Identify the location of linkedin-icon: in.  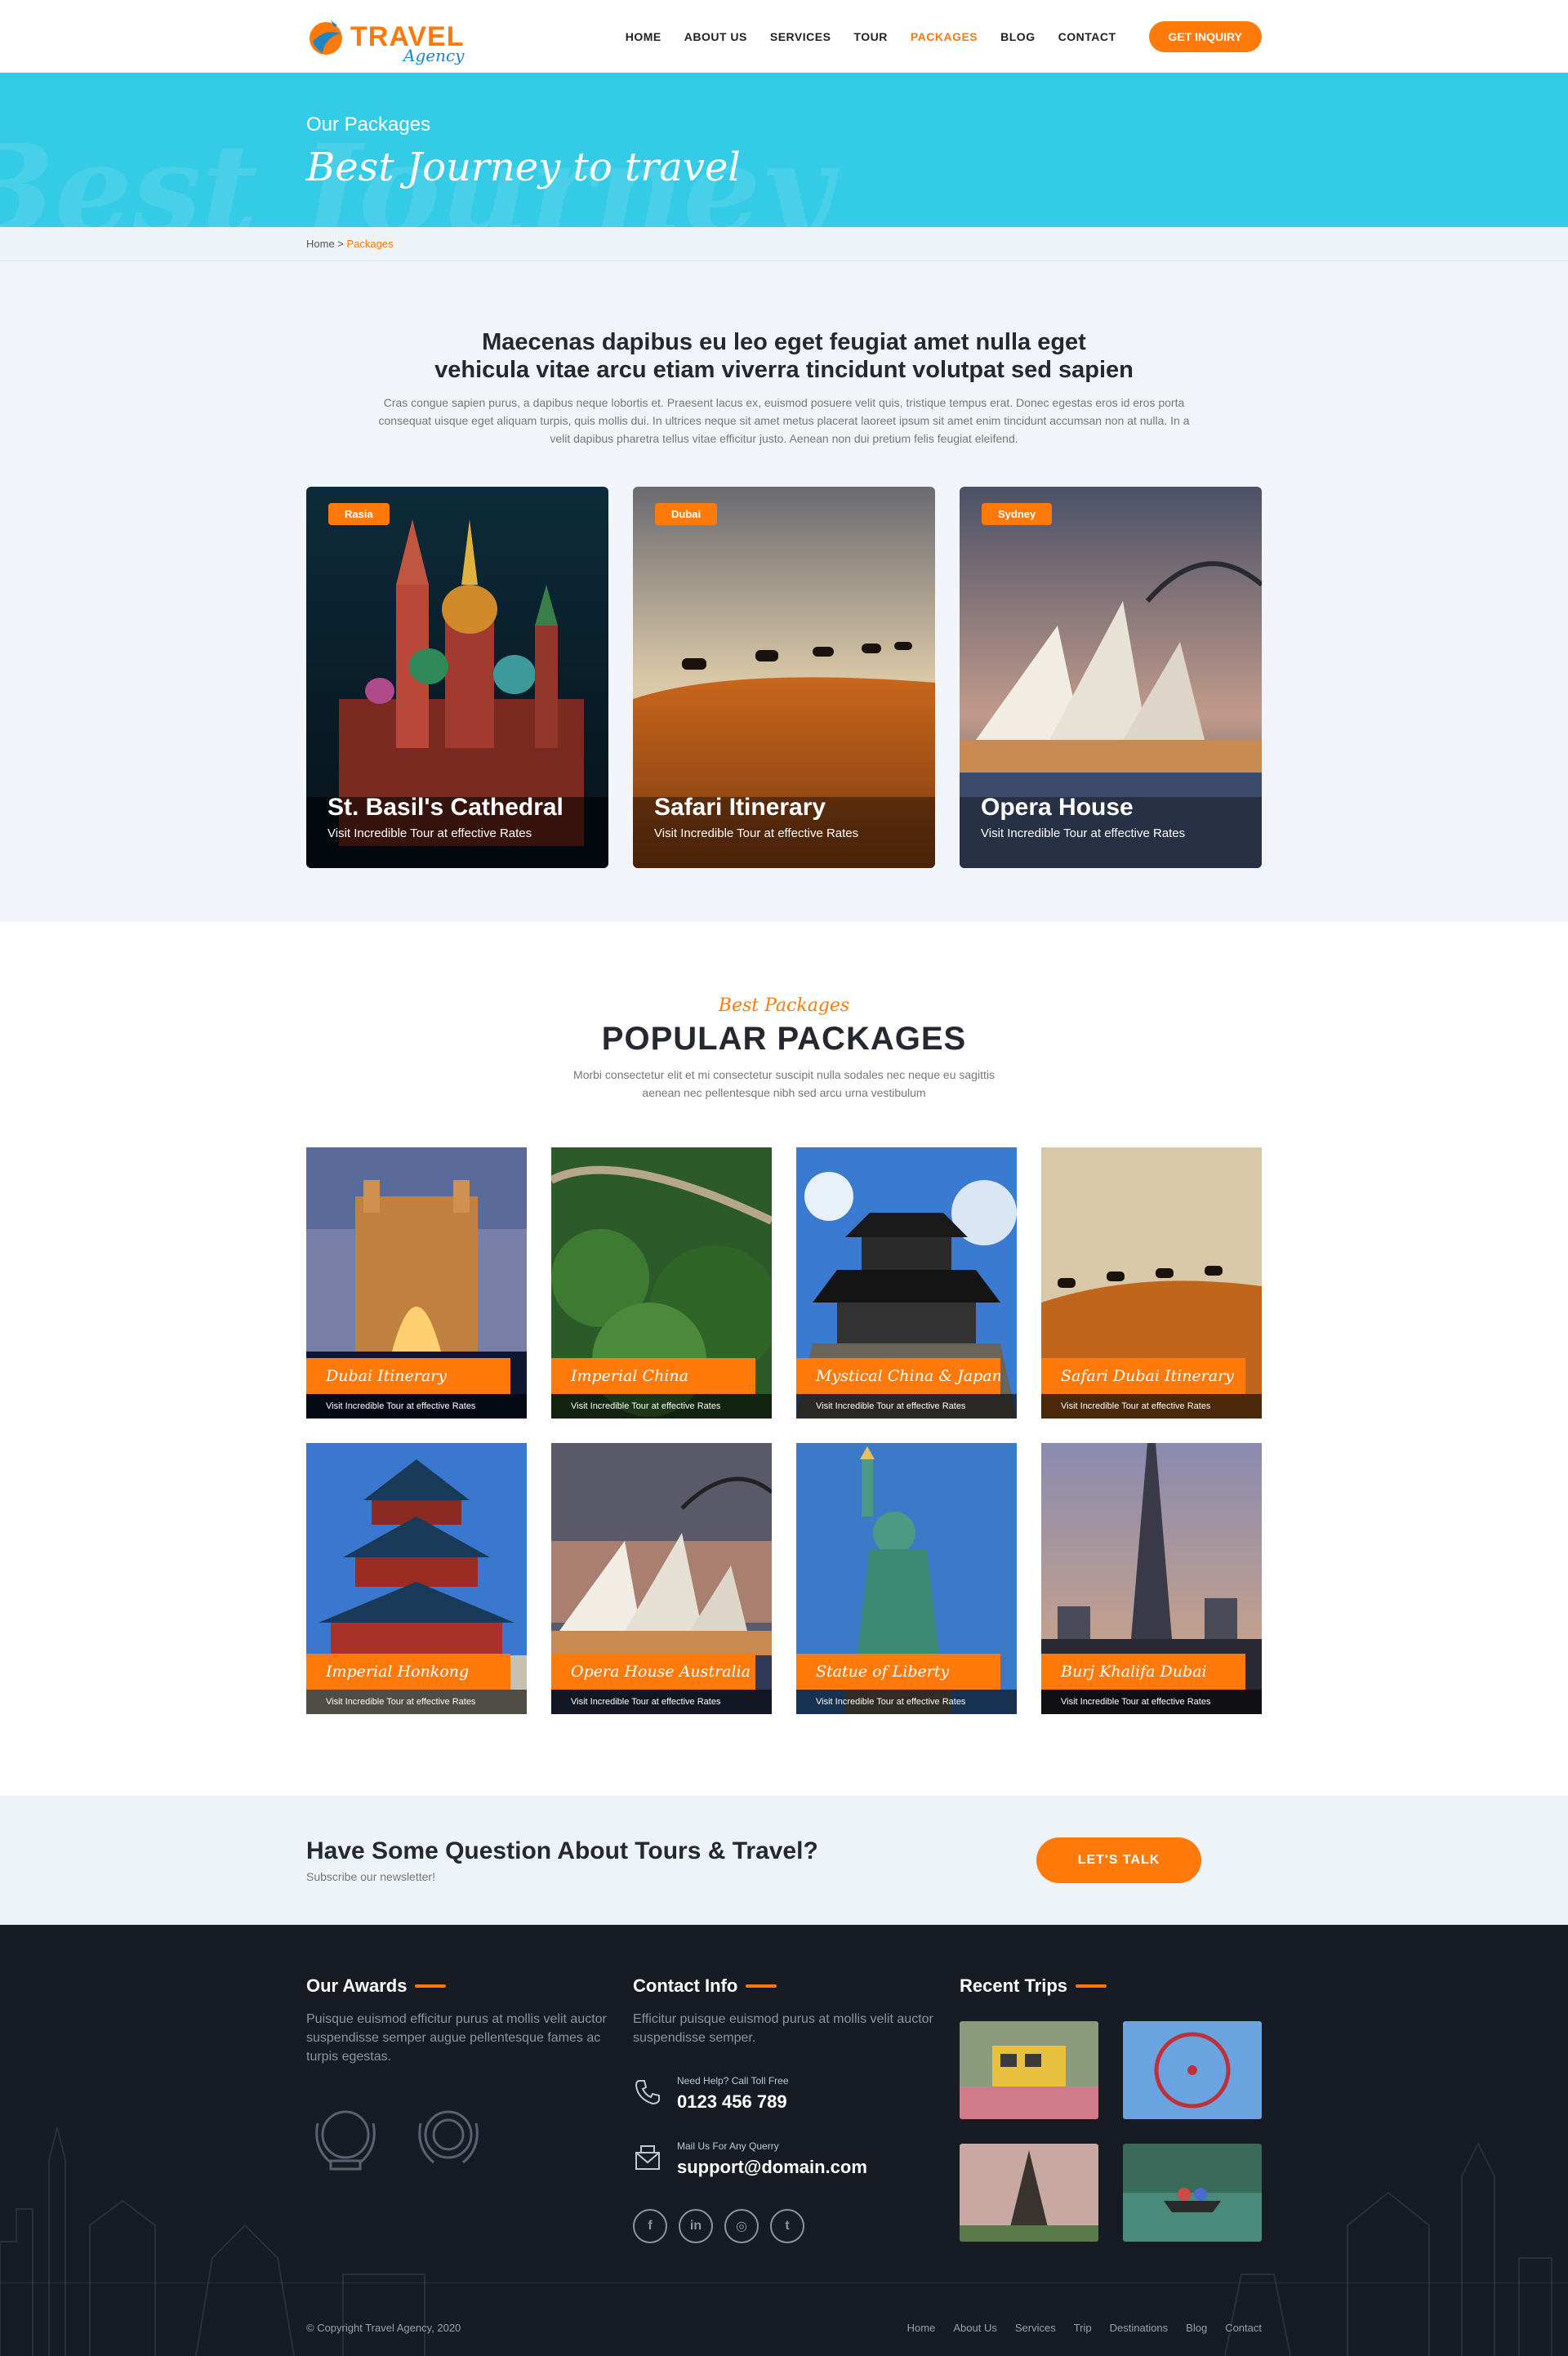
(696, 2226).